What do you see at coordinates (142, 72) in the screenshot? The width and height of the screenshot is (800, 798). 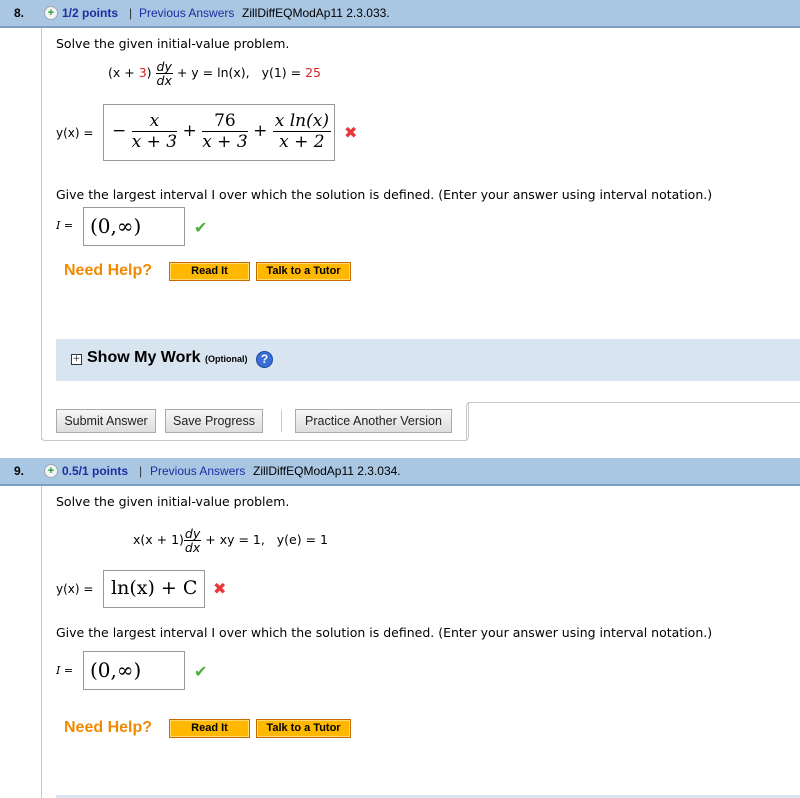 I see `eq-coef-red: 3` at bounding box center [142, 72].